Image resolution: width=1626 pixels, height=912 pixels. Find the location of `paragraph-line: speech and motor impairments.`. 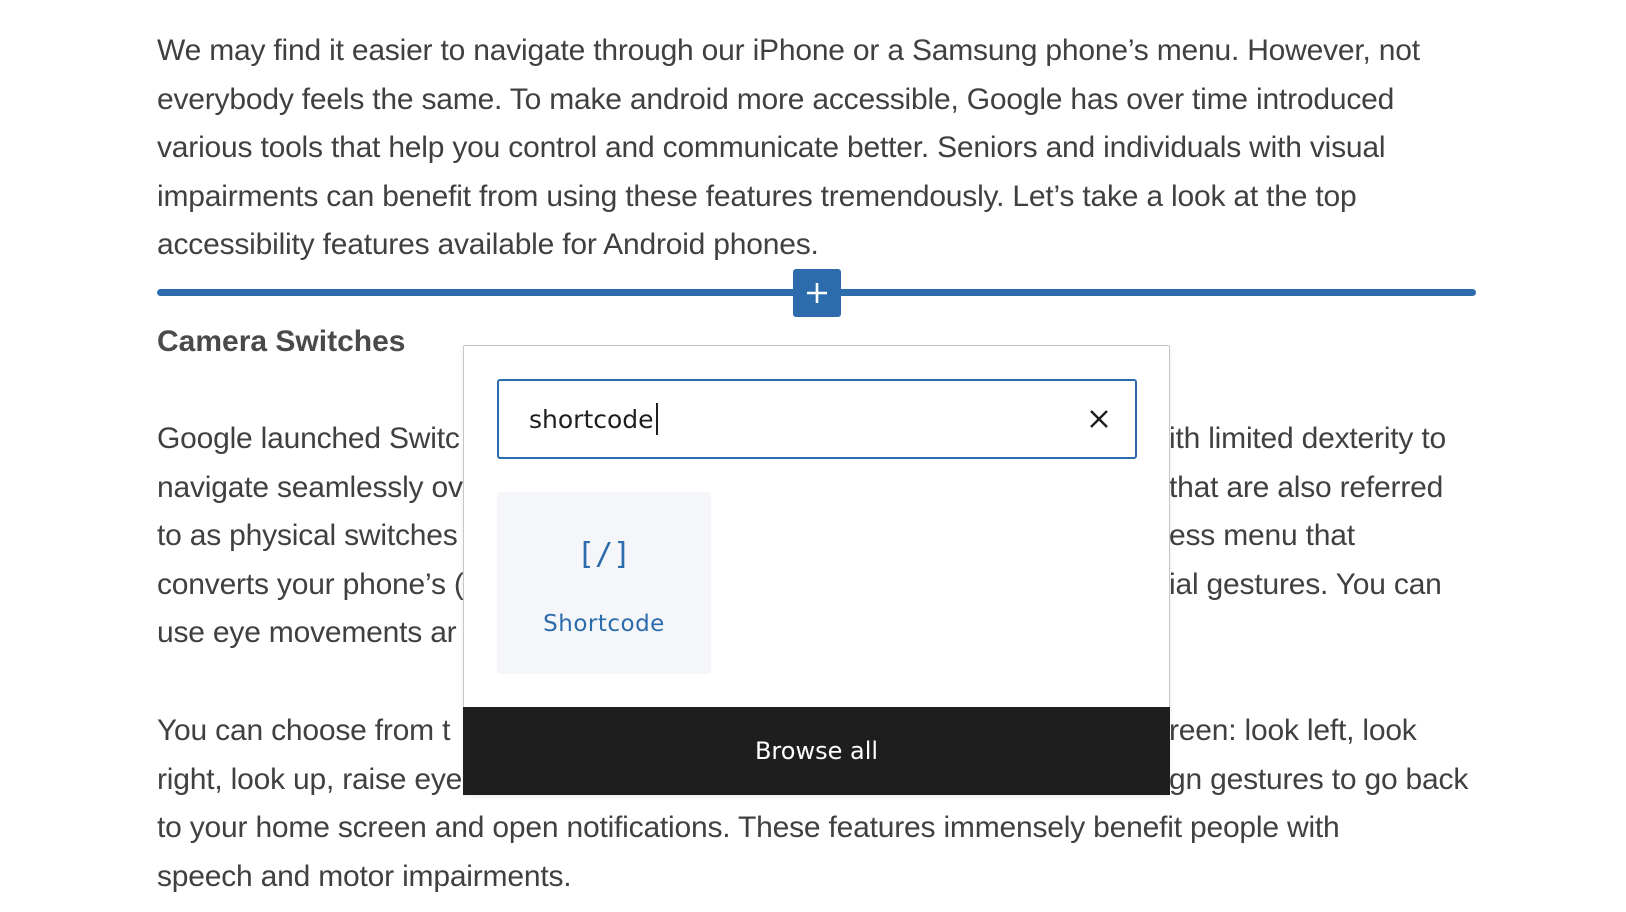

paragraph-line: speech and motor impairments. is located at coordinates (364, 876).